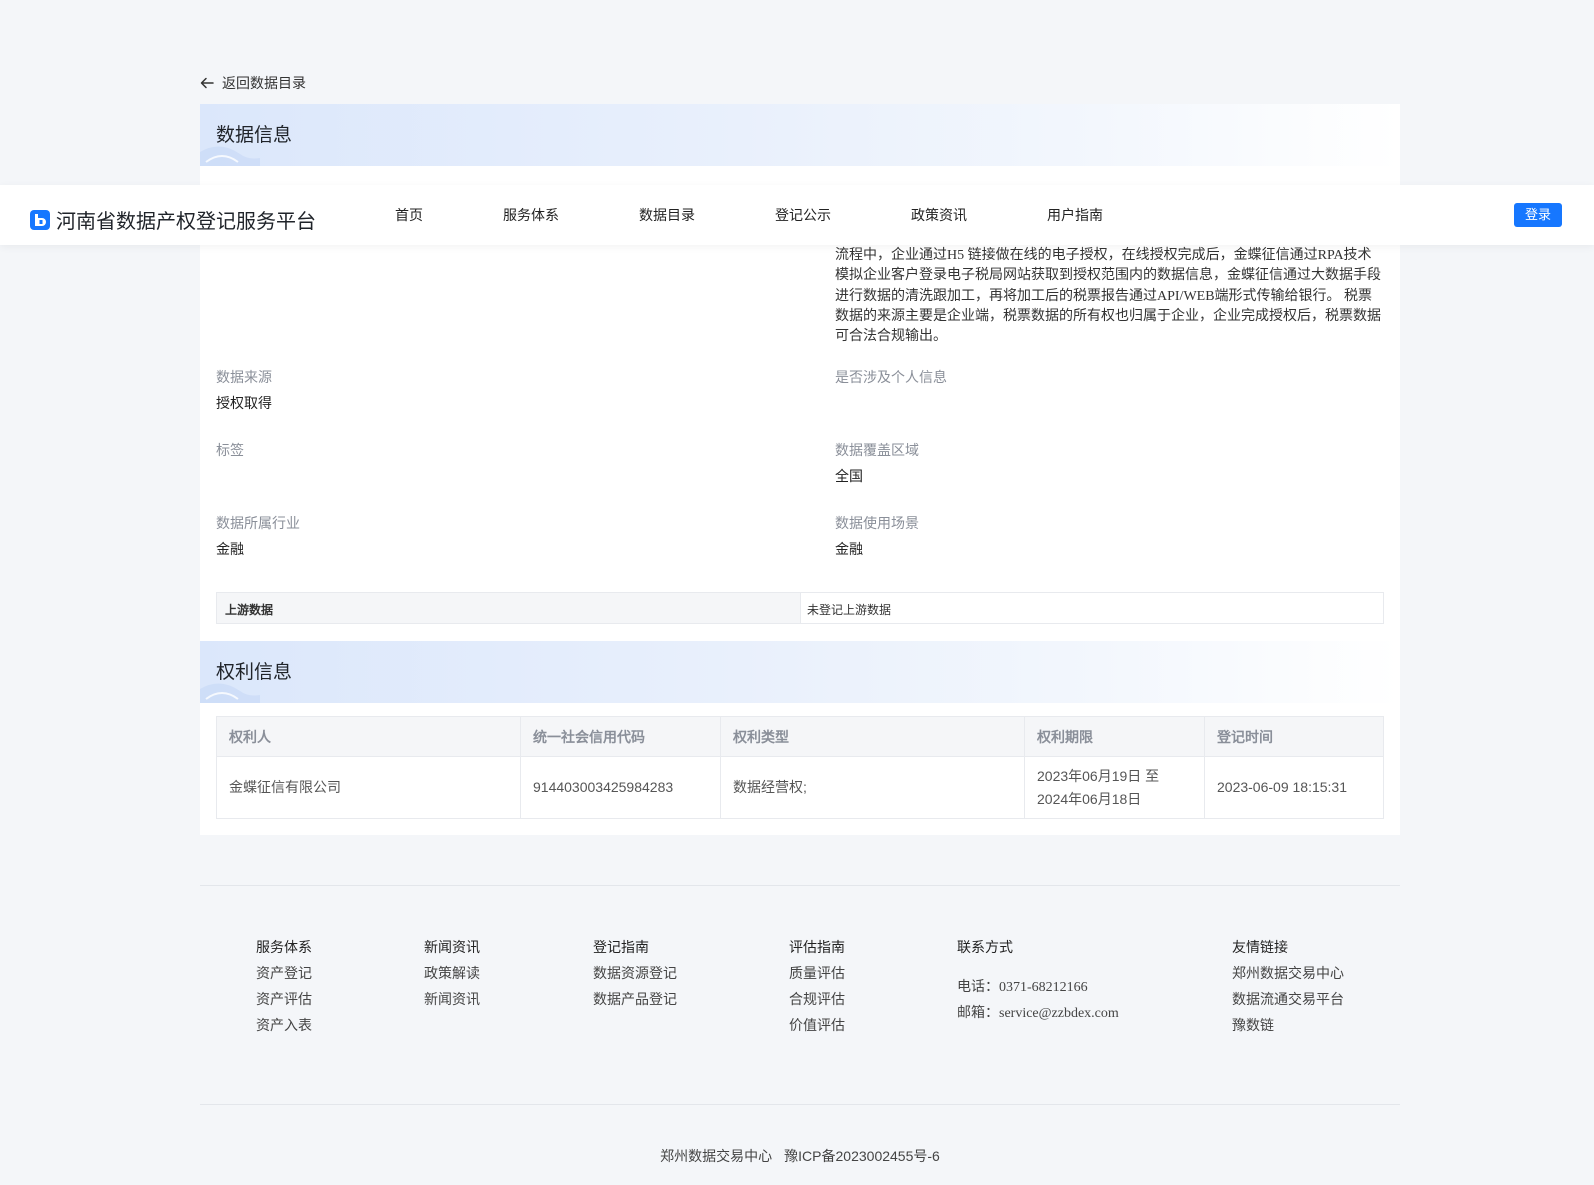 The image size is (1594, 1185). I want to click on footer-heading: 服务体系, so click(284, 947).